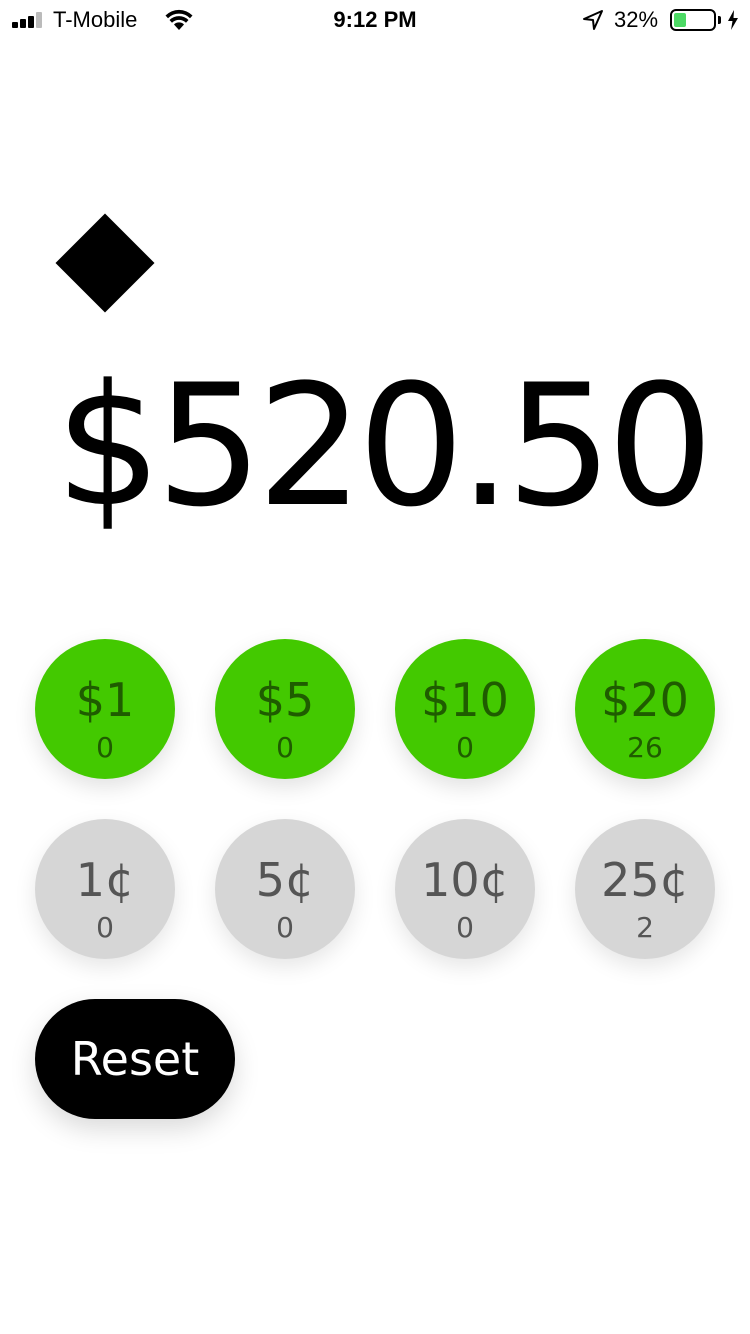 This screenshot has width=750, height=1334. What do you see at coordinates (384, 446) in the screenshot?
I see `total-amount: $520.50` at bounding box center [384, 446].